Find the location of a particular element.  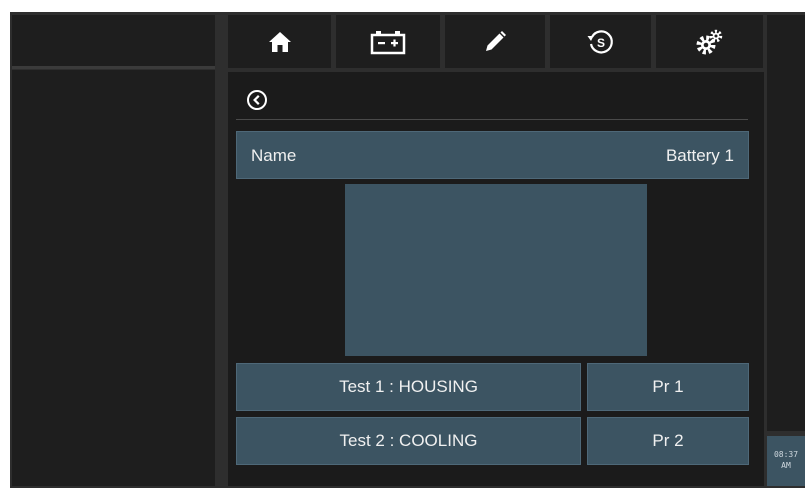

tab-home is located at coordinates (279, 41).